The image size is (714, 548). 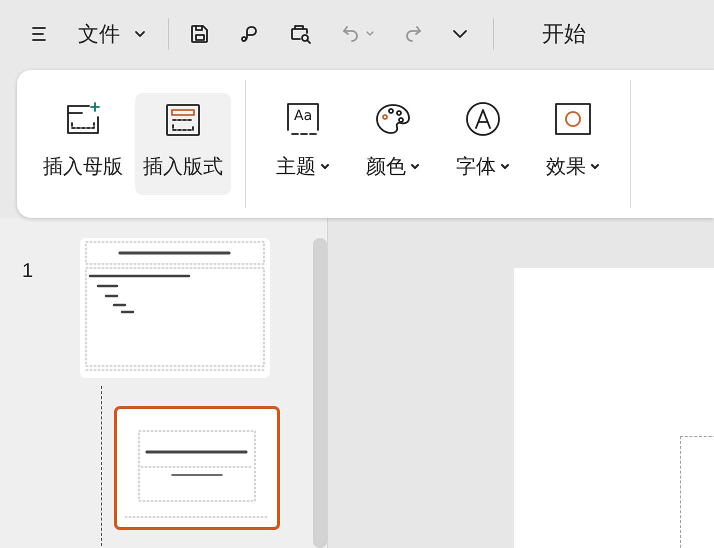 What do you see at coordinates (301, 34) in the screenshot?
I see `print-preview-icon` at bounding box center [301, 34].